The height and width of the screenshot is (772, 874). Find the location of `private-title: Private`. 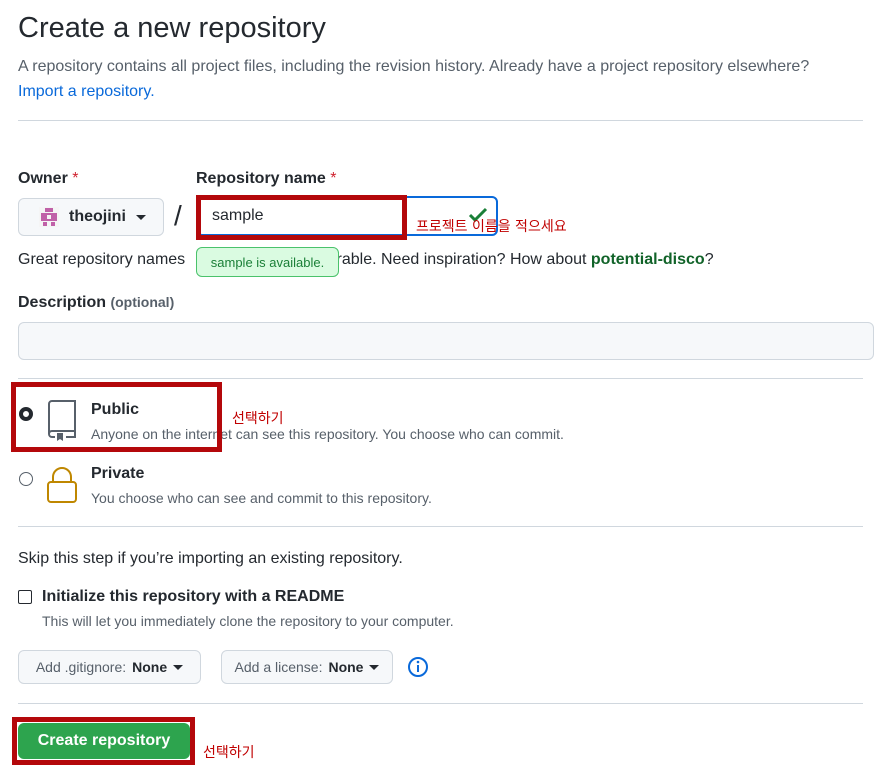

private-title: Private is located at coordinates (118, 473).